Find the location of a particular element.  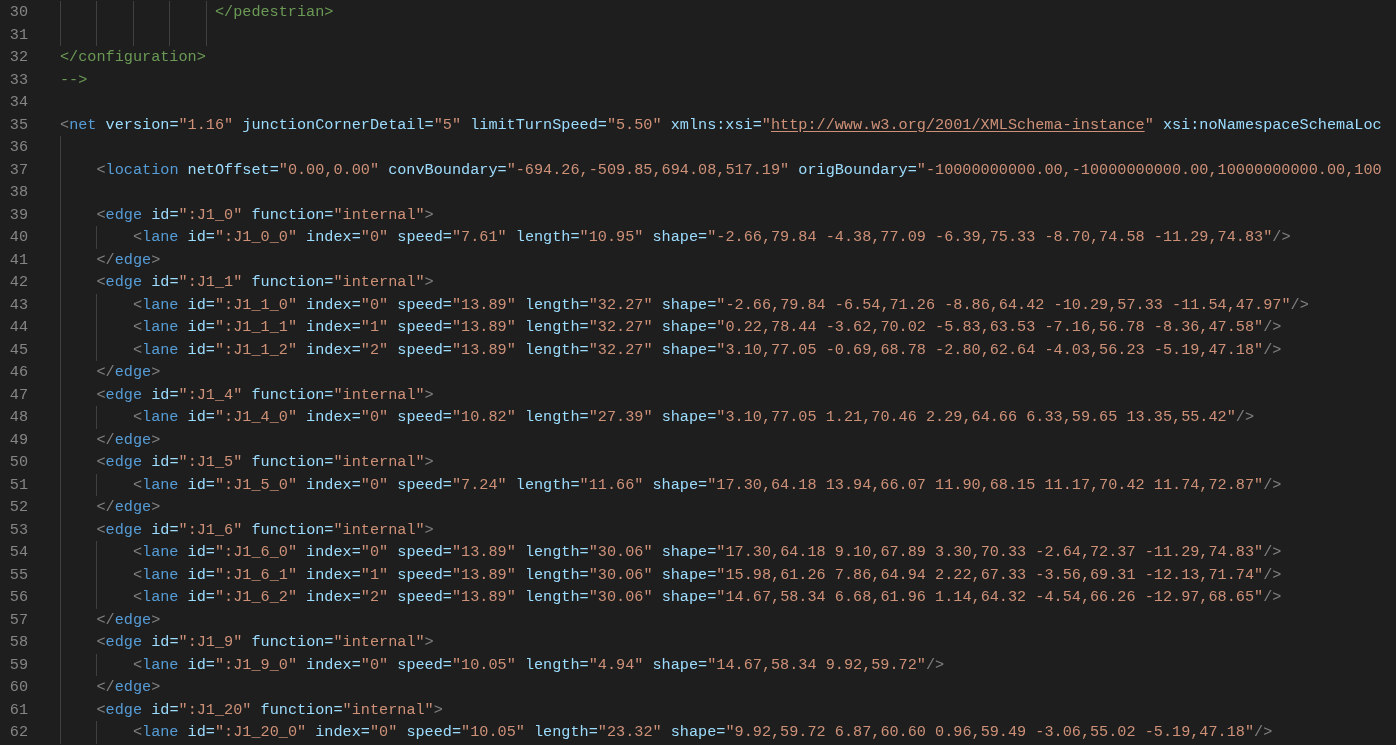

code-line: <net version="1.16" junctionCornerDetail="5" limitTurnSpeed="5.50" xmlns:xsi="http://www.w3.org/2001/XMLSchema-instance" xsi:noNamespaceSchemaLoc is located at coordinates (721, 125).